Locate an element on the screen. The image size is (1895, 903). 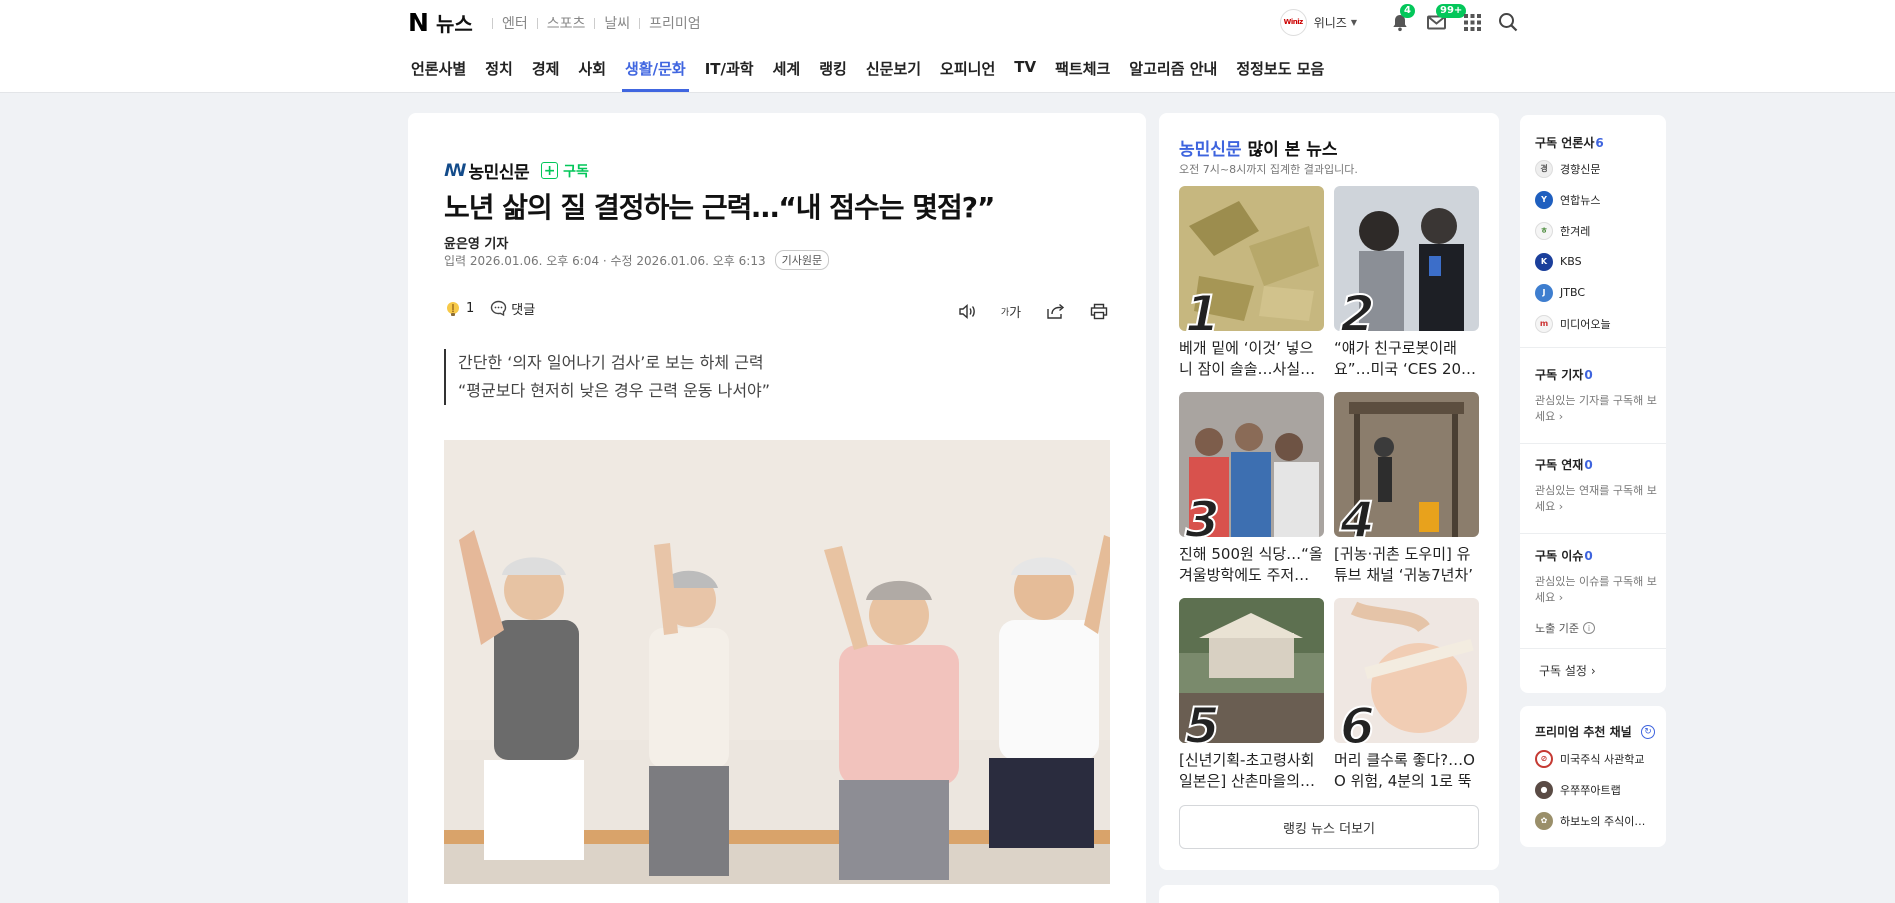
ranking-thumbnail: 6 is located at coordinates (1406, 670).